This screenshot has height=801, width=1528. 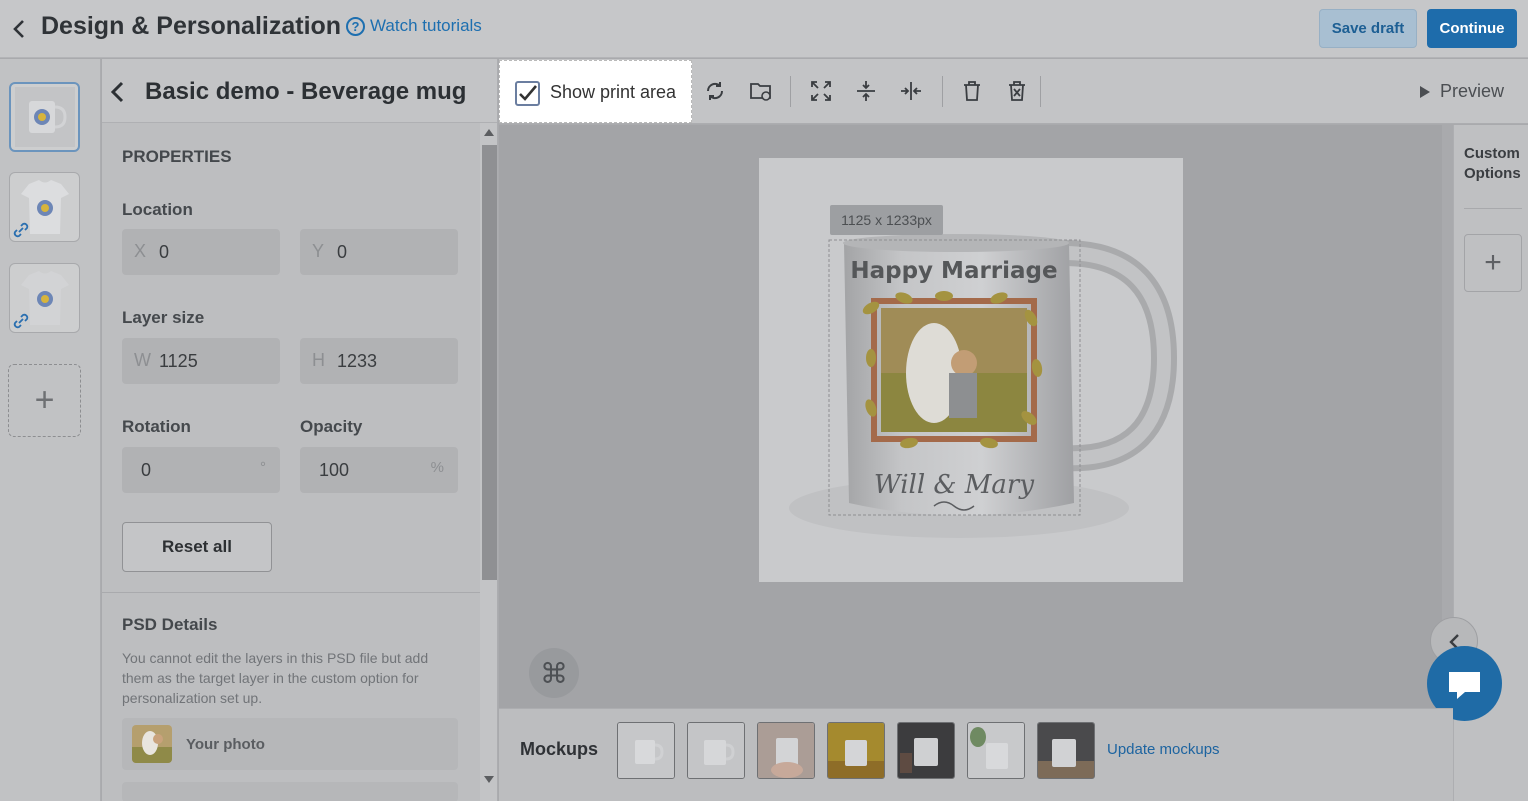 I want to click on artboard: Happy Marriage Will & Mary, so click(x=971, y=370).